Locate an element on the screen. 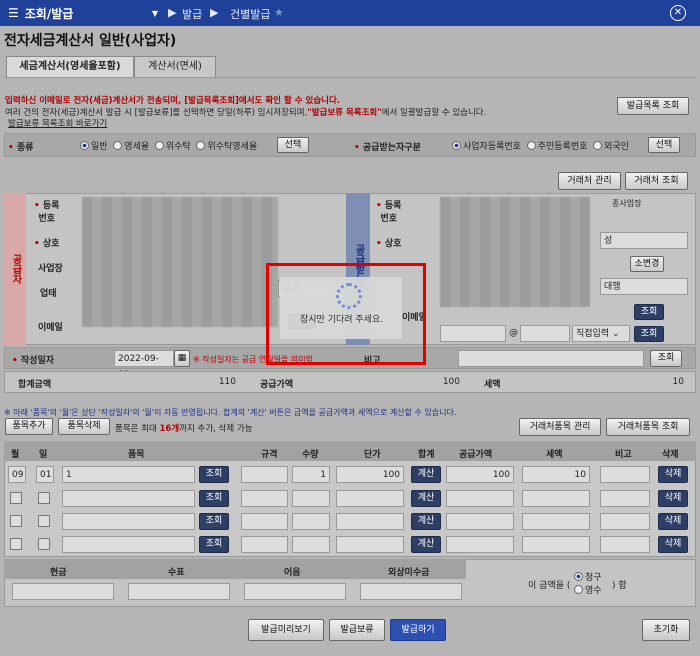  row1-qty: 1 is located at coordinates (311, 474).